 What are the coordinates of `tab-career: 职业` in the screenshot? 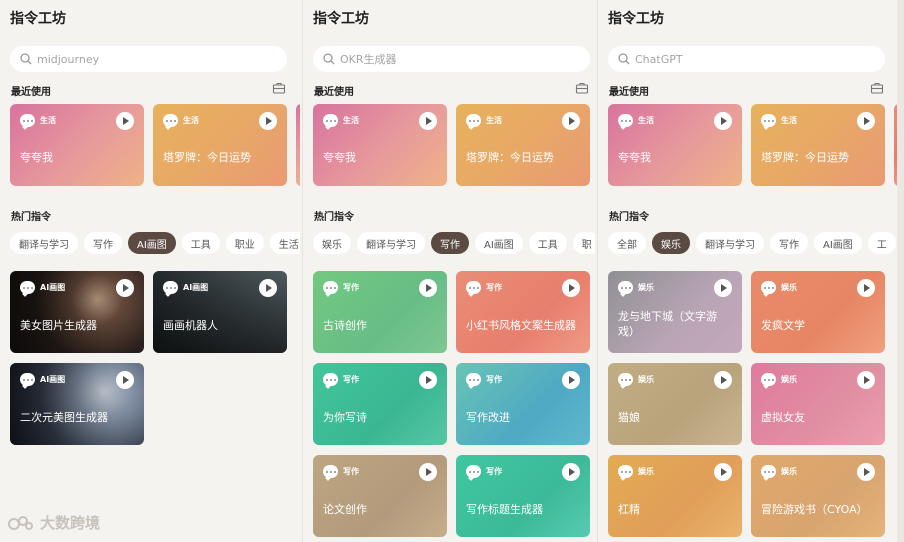 It's located at (244, 243).